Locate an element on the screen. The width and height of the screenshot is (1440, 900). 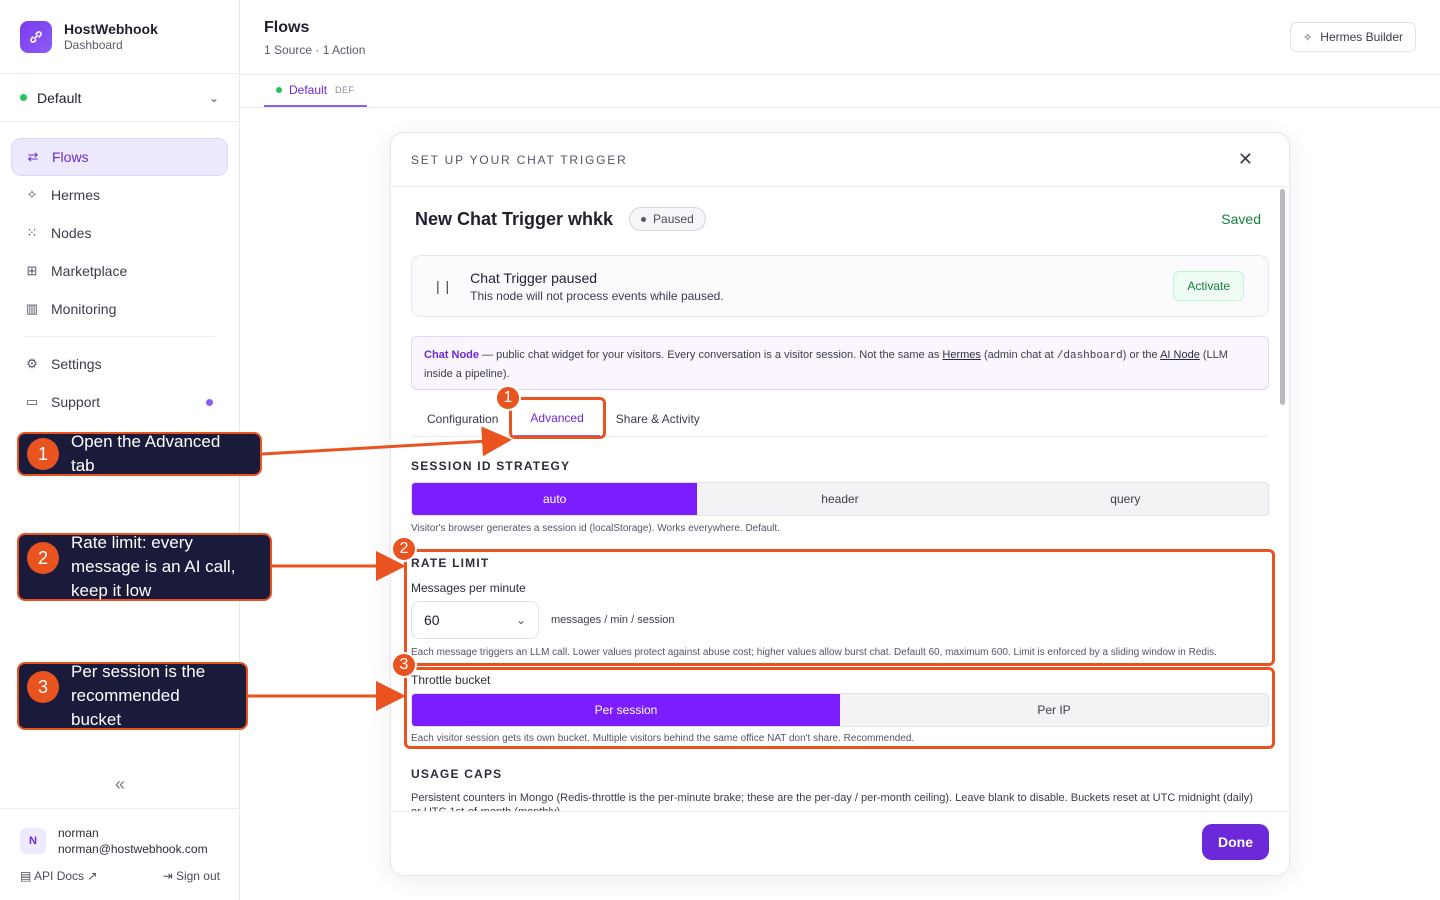
workspace-name: Default is located at coordinates (59, 97).